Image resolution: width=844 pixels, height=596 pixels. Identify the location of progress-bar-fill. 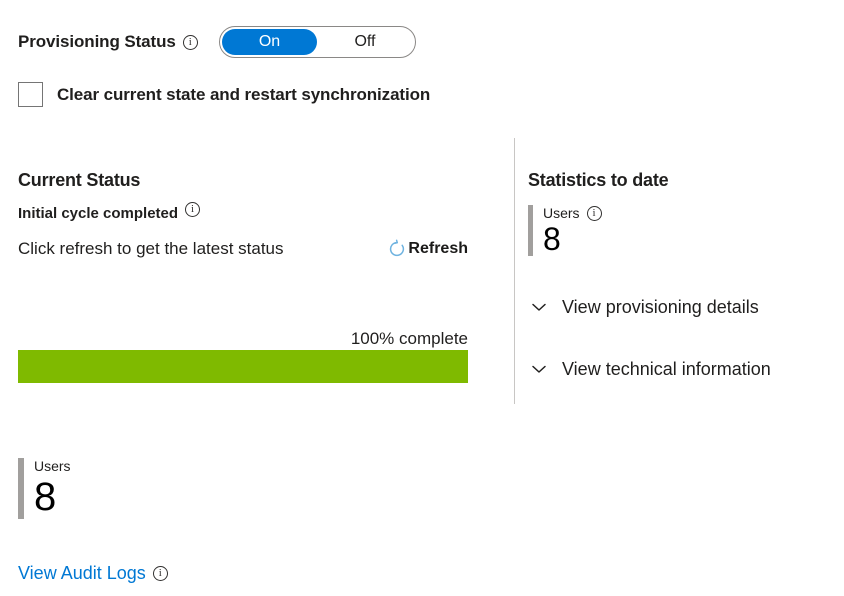
(243, 366).